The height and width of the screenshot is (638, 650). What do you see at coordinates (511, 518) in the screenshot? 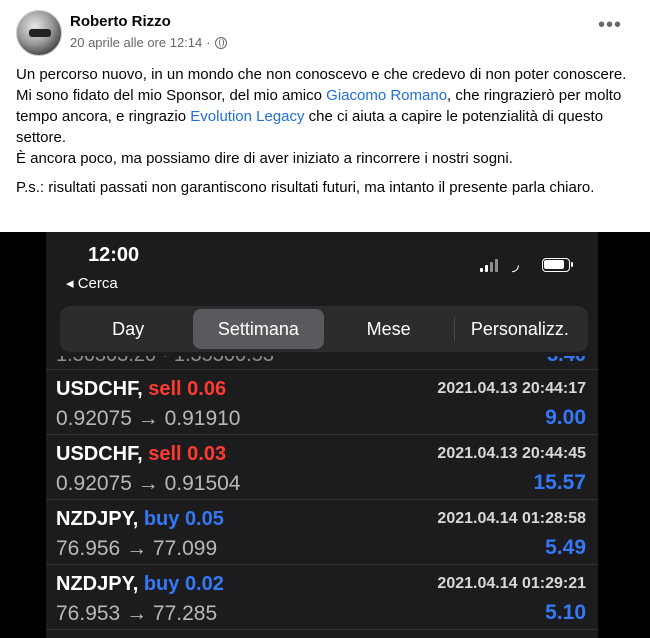
I see `trade-date: 2021.04.14 01:28:58` at bounding box center [511, 518].